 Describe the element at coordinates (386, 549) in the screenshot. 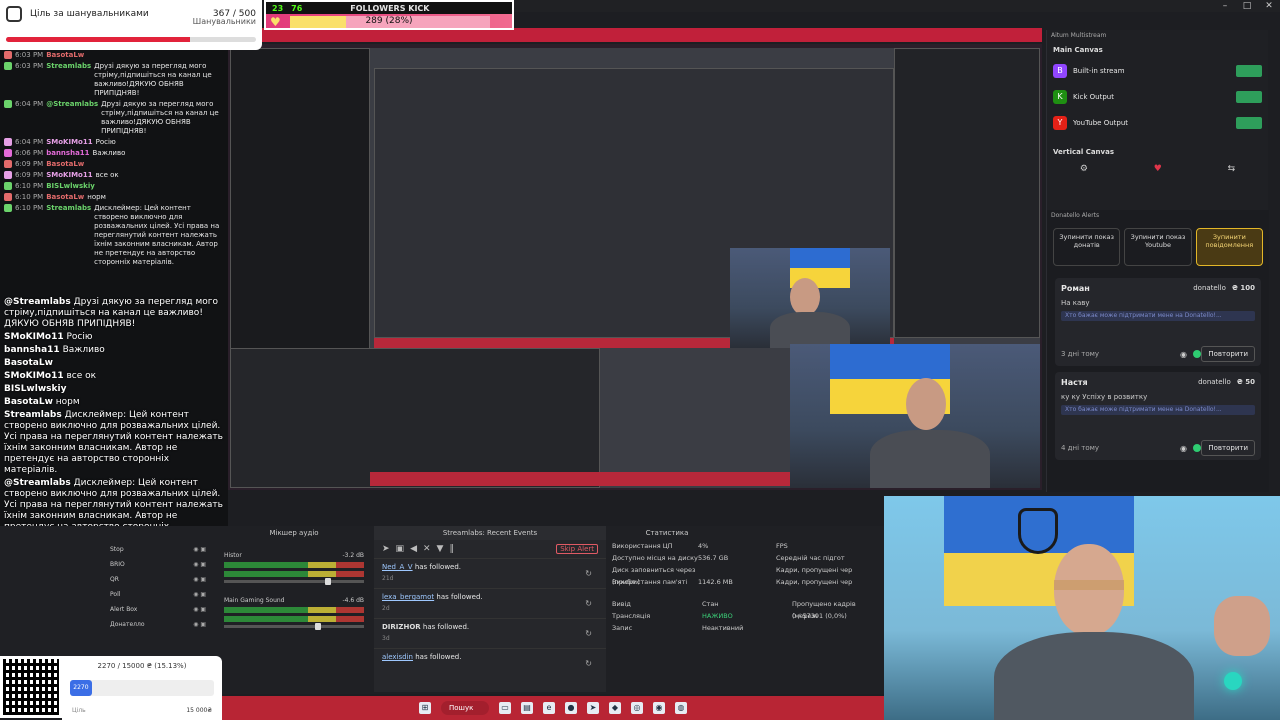

I see `send-icon: ➤` at that location.